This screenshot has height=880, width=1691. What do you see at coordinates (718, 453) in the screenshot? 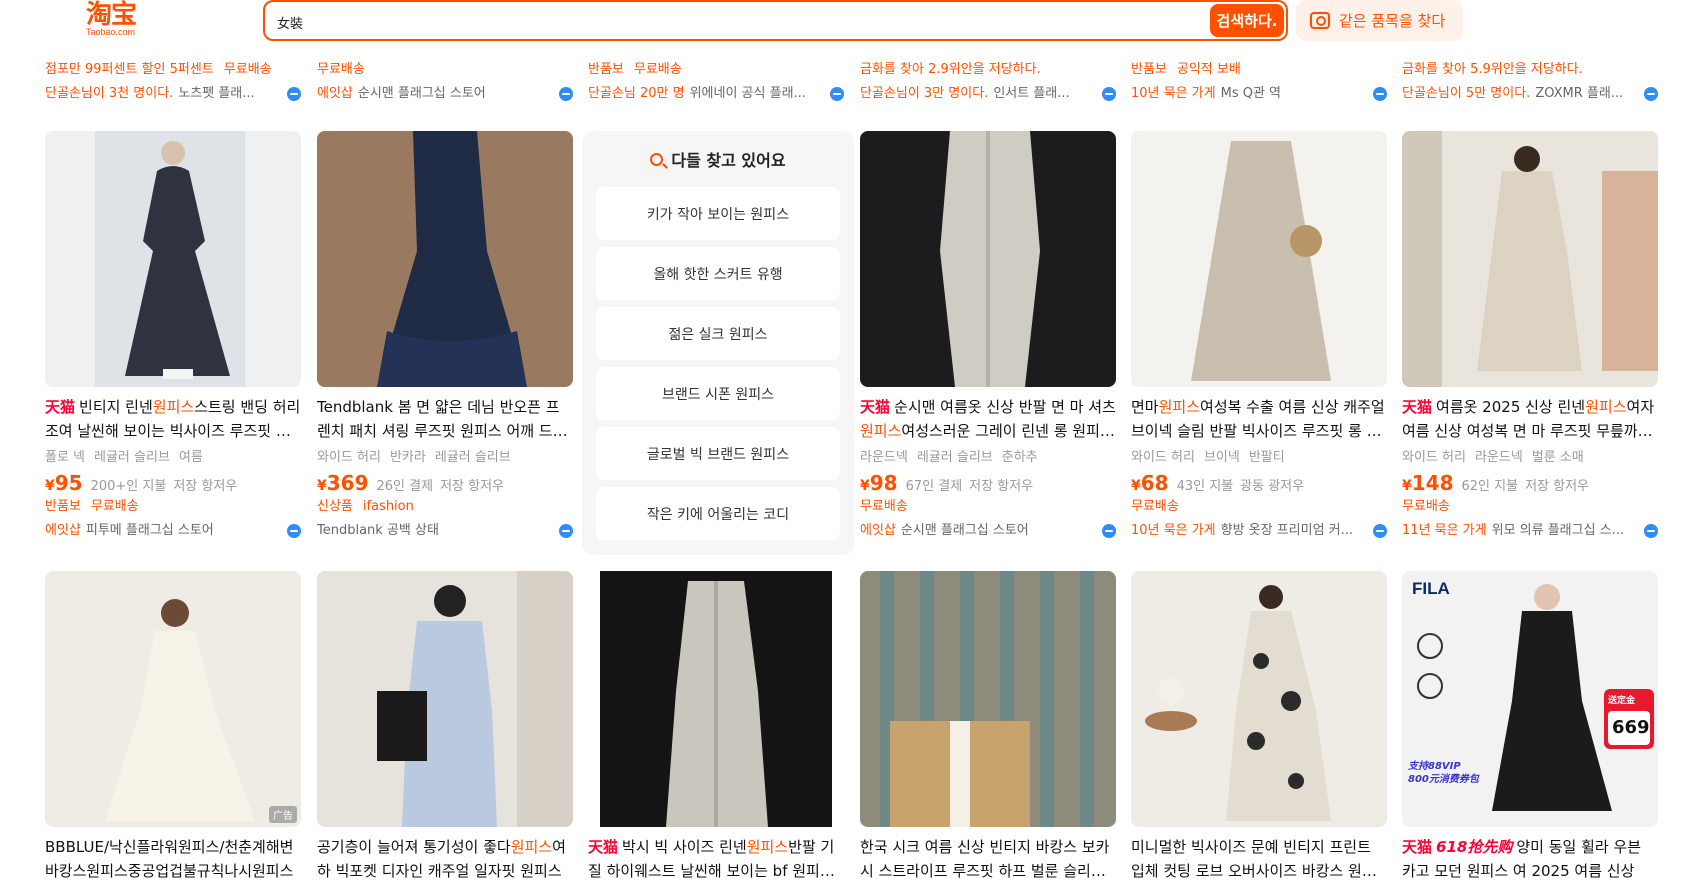
I see `popular-search-item: 글로벌 빅 브랜드 원피스` at bounding box center [718, 453].